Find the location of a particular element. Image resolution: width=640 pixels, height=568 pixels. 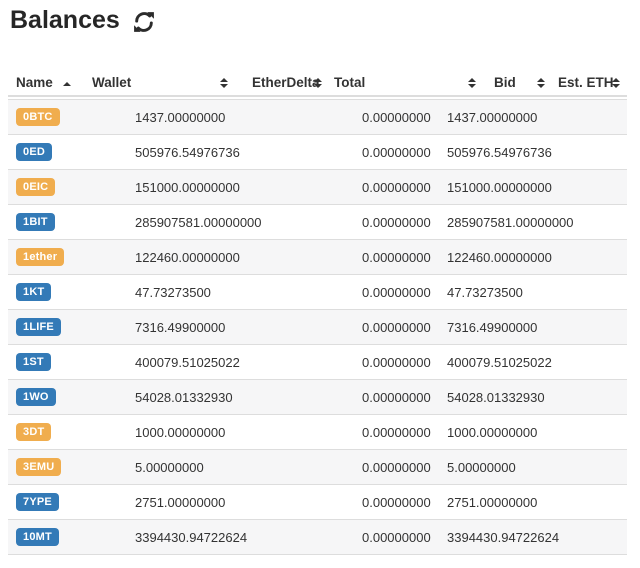

name-cell: 1ether is located at coordinates (71, 257).